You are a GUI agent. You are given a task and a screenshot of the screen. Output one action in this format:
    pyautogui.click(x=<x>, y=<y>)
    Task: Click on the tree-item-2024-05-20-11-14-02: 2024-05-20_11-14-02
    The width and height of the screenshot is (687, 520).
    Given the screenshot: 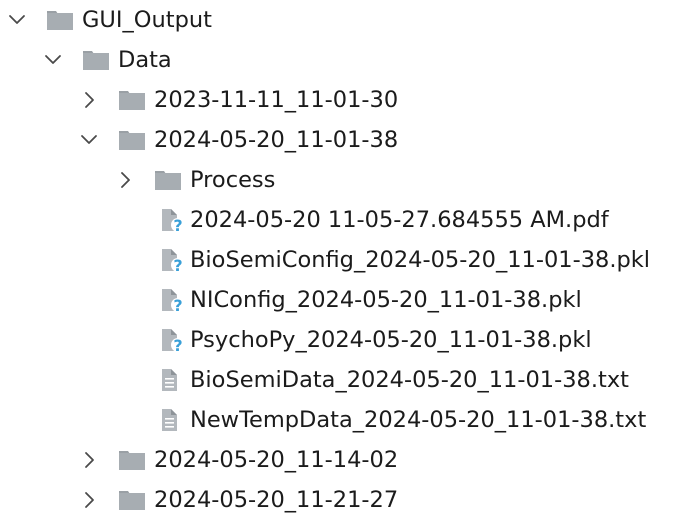 What is the action you would take?
    pyautogui.click(x=343, y=460)
    